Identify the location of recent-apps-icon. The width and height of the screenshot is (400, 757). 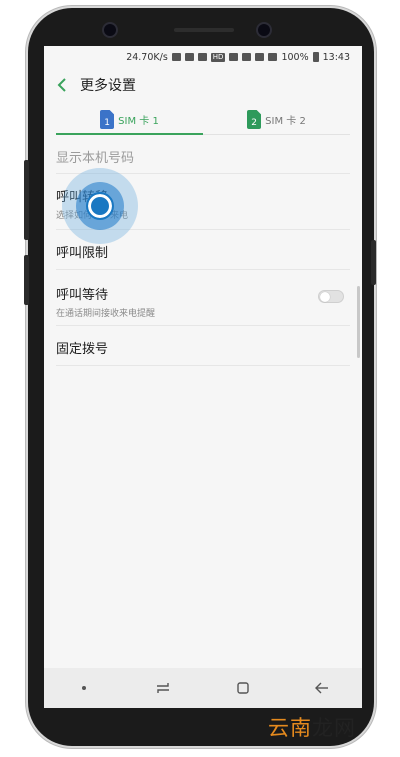
(163, 688).